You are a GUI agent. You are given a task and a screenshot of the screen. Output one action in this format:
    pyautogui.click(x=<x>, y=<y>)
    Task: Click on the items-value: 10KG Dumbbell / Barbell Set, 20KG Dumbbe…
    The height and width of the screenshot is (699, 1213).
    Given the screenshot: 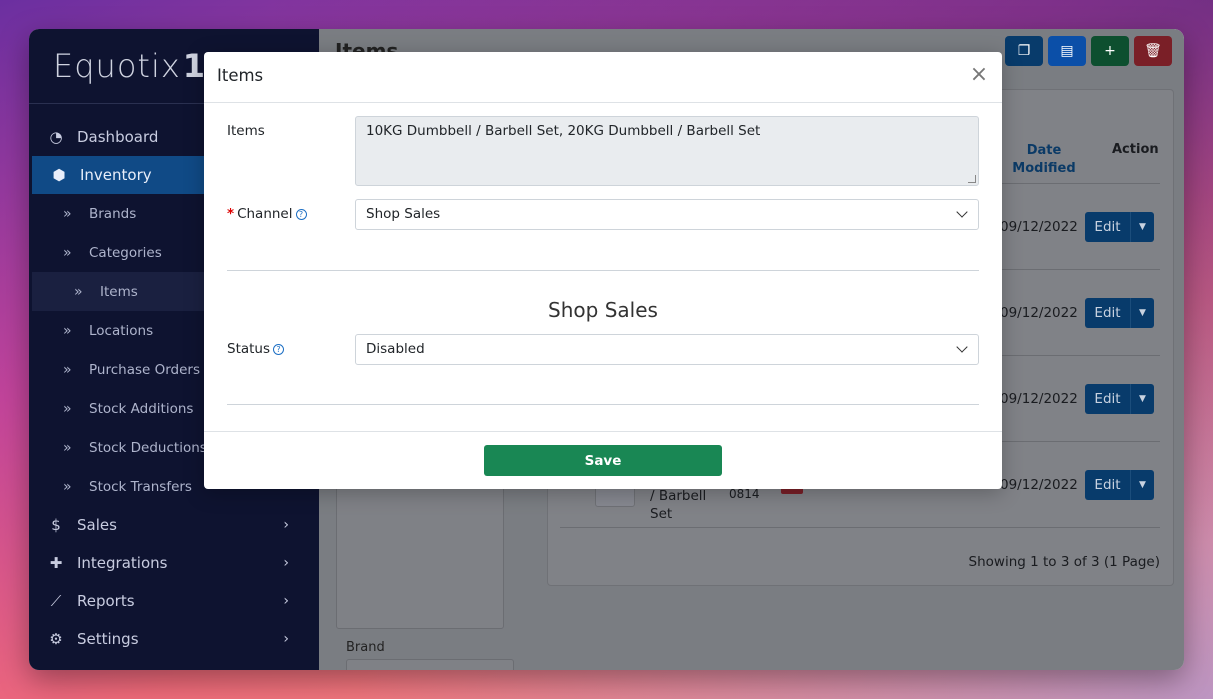 What is the action you would take?
    pyautogui.click(x=563, y=131)
    